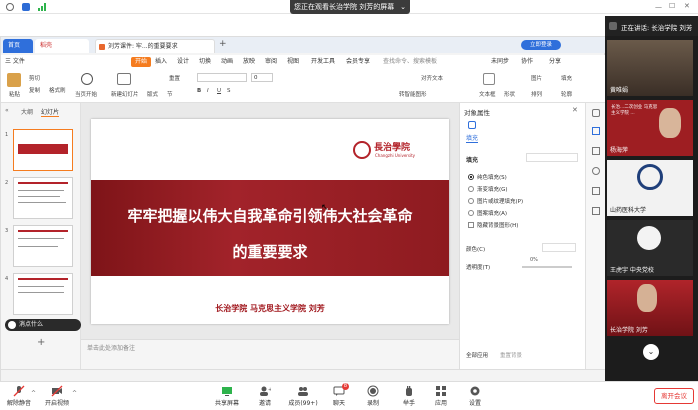  What do you see at coordinates (265, 396) in the screenshot?
I see `invite-button: + 邀请` at bounding box center [265, 396].